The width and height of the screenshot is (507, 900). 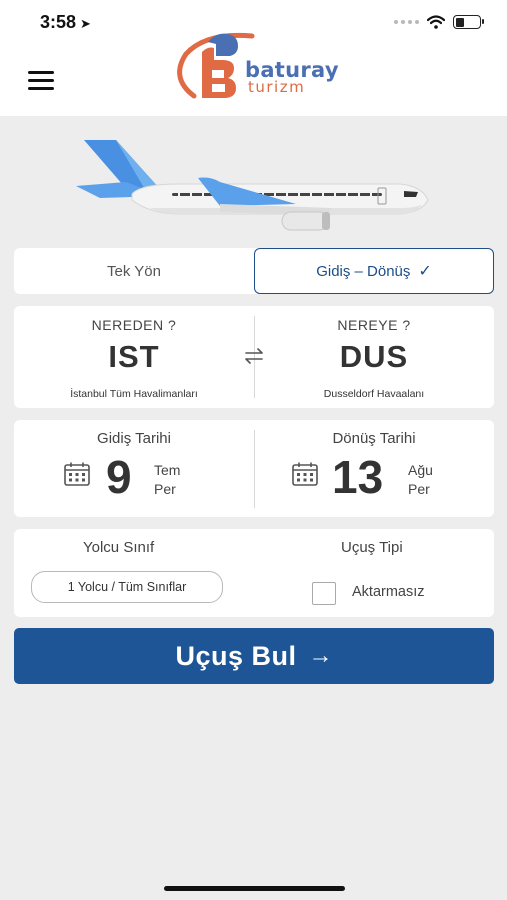 What do you see at coordinates (372, 547) in the screenshot?
I see `flight-type-label: Uçuş Tipi` at bounding box center [372, 547].